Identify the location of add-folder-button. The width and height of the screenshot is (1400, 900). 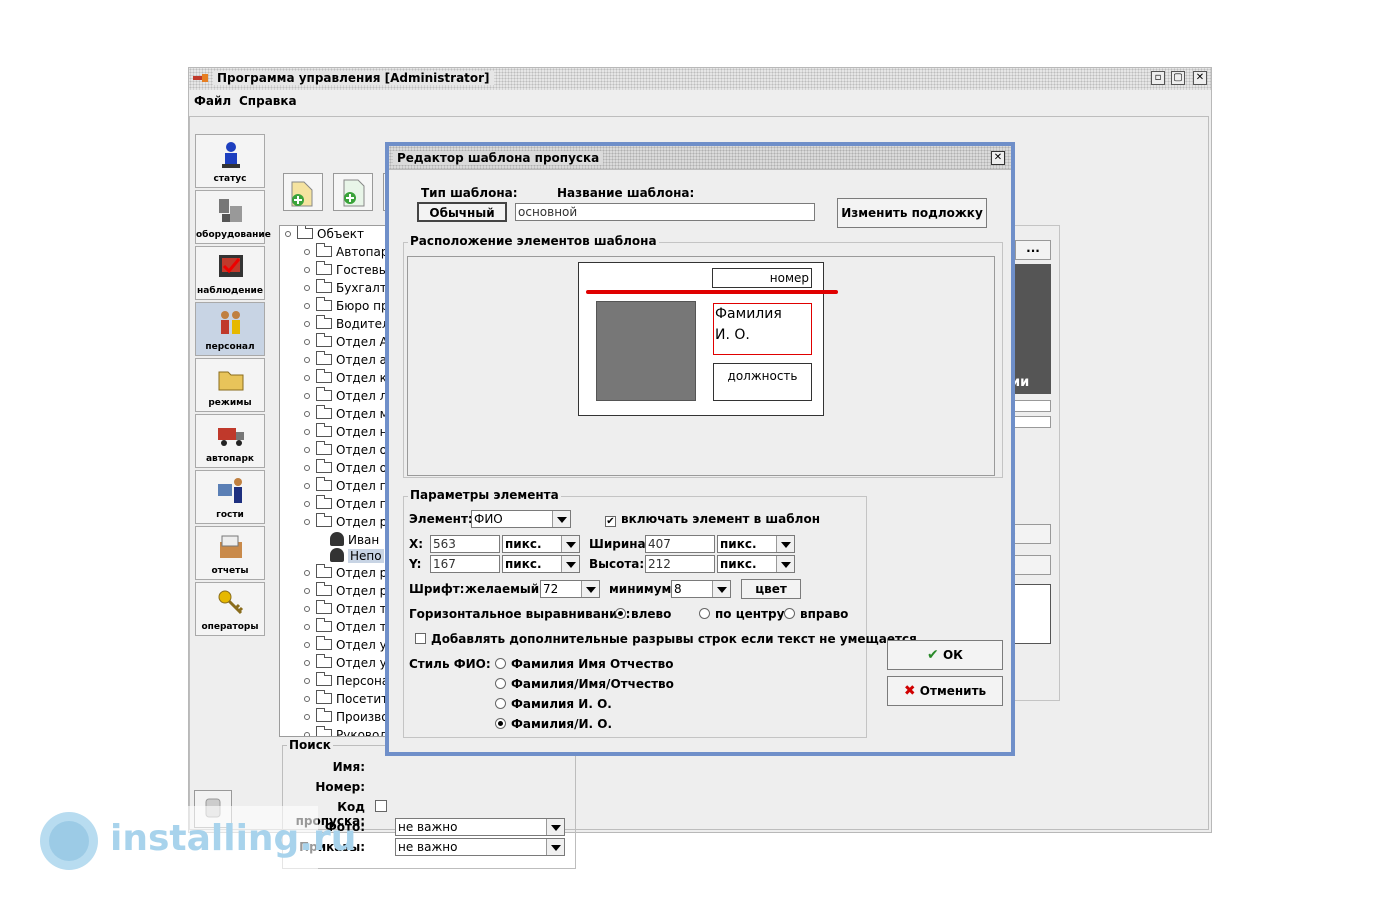
(303, 192).